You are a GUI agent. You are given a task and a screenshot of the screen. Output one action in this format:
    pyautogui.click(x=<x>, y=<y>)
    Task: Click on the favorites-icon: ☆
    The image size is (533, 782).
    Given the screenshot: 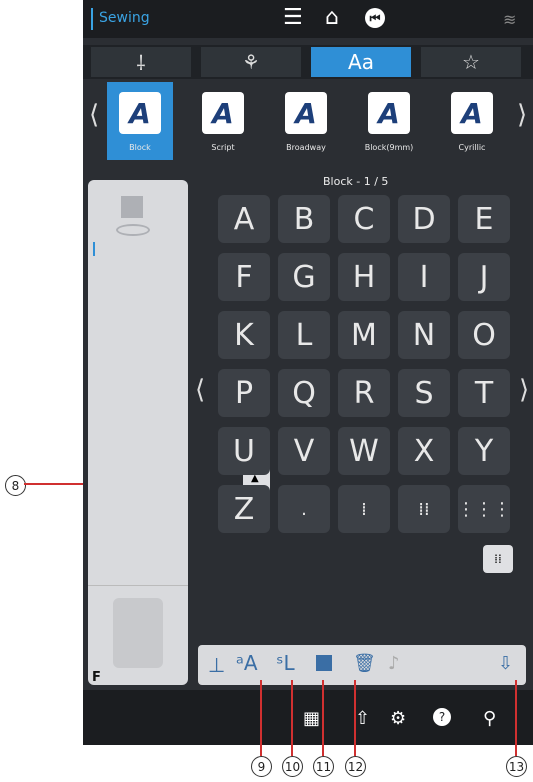 What is the action you would take?
    pyautogui.click(x=471, y=62)
    